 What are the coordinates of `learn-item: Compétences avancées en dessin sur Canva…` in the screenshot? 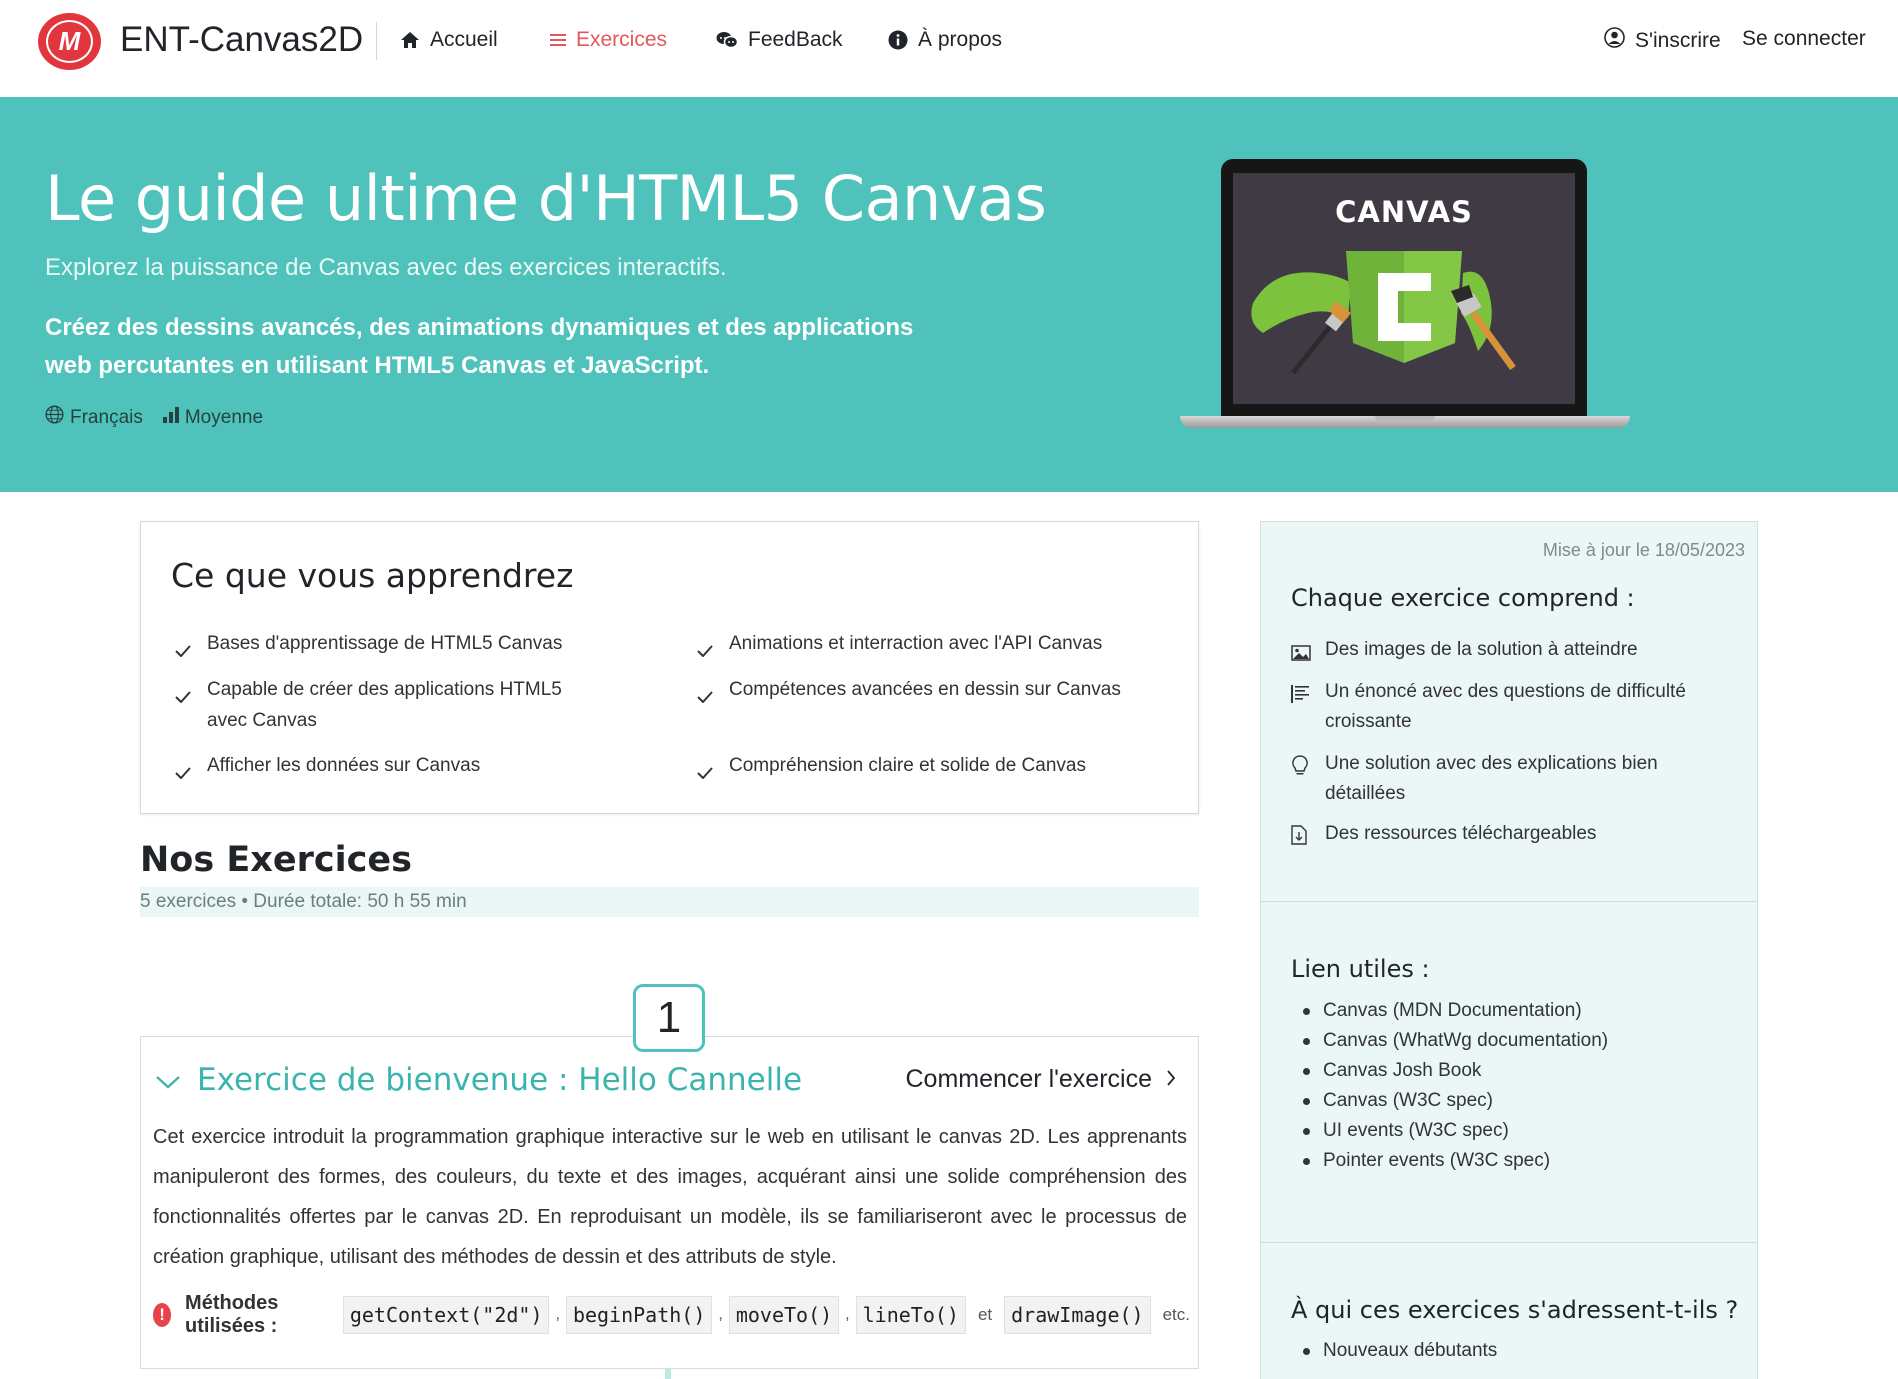 It's located at (937, 693).